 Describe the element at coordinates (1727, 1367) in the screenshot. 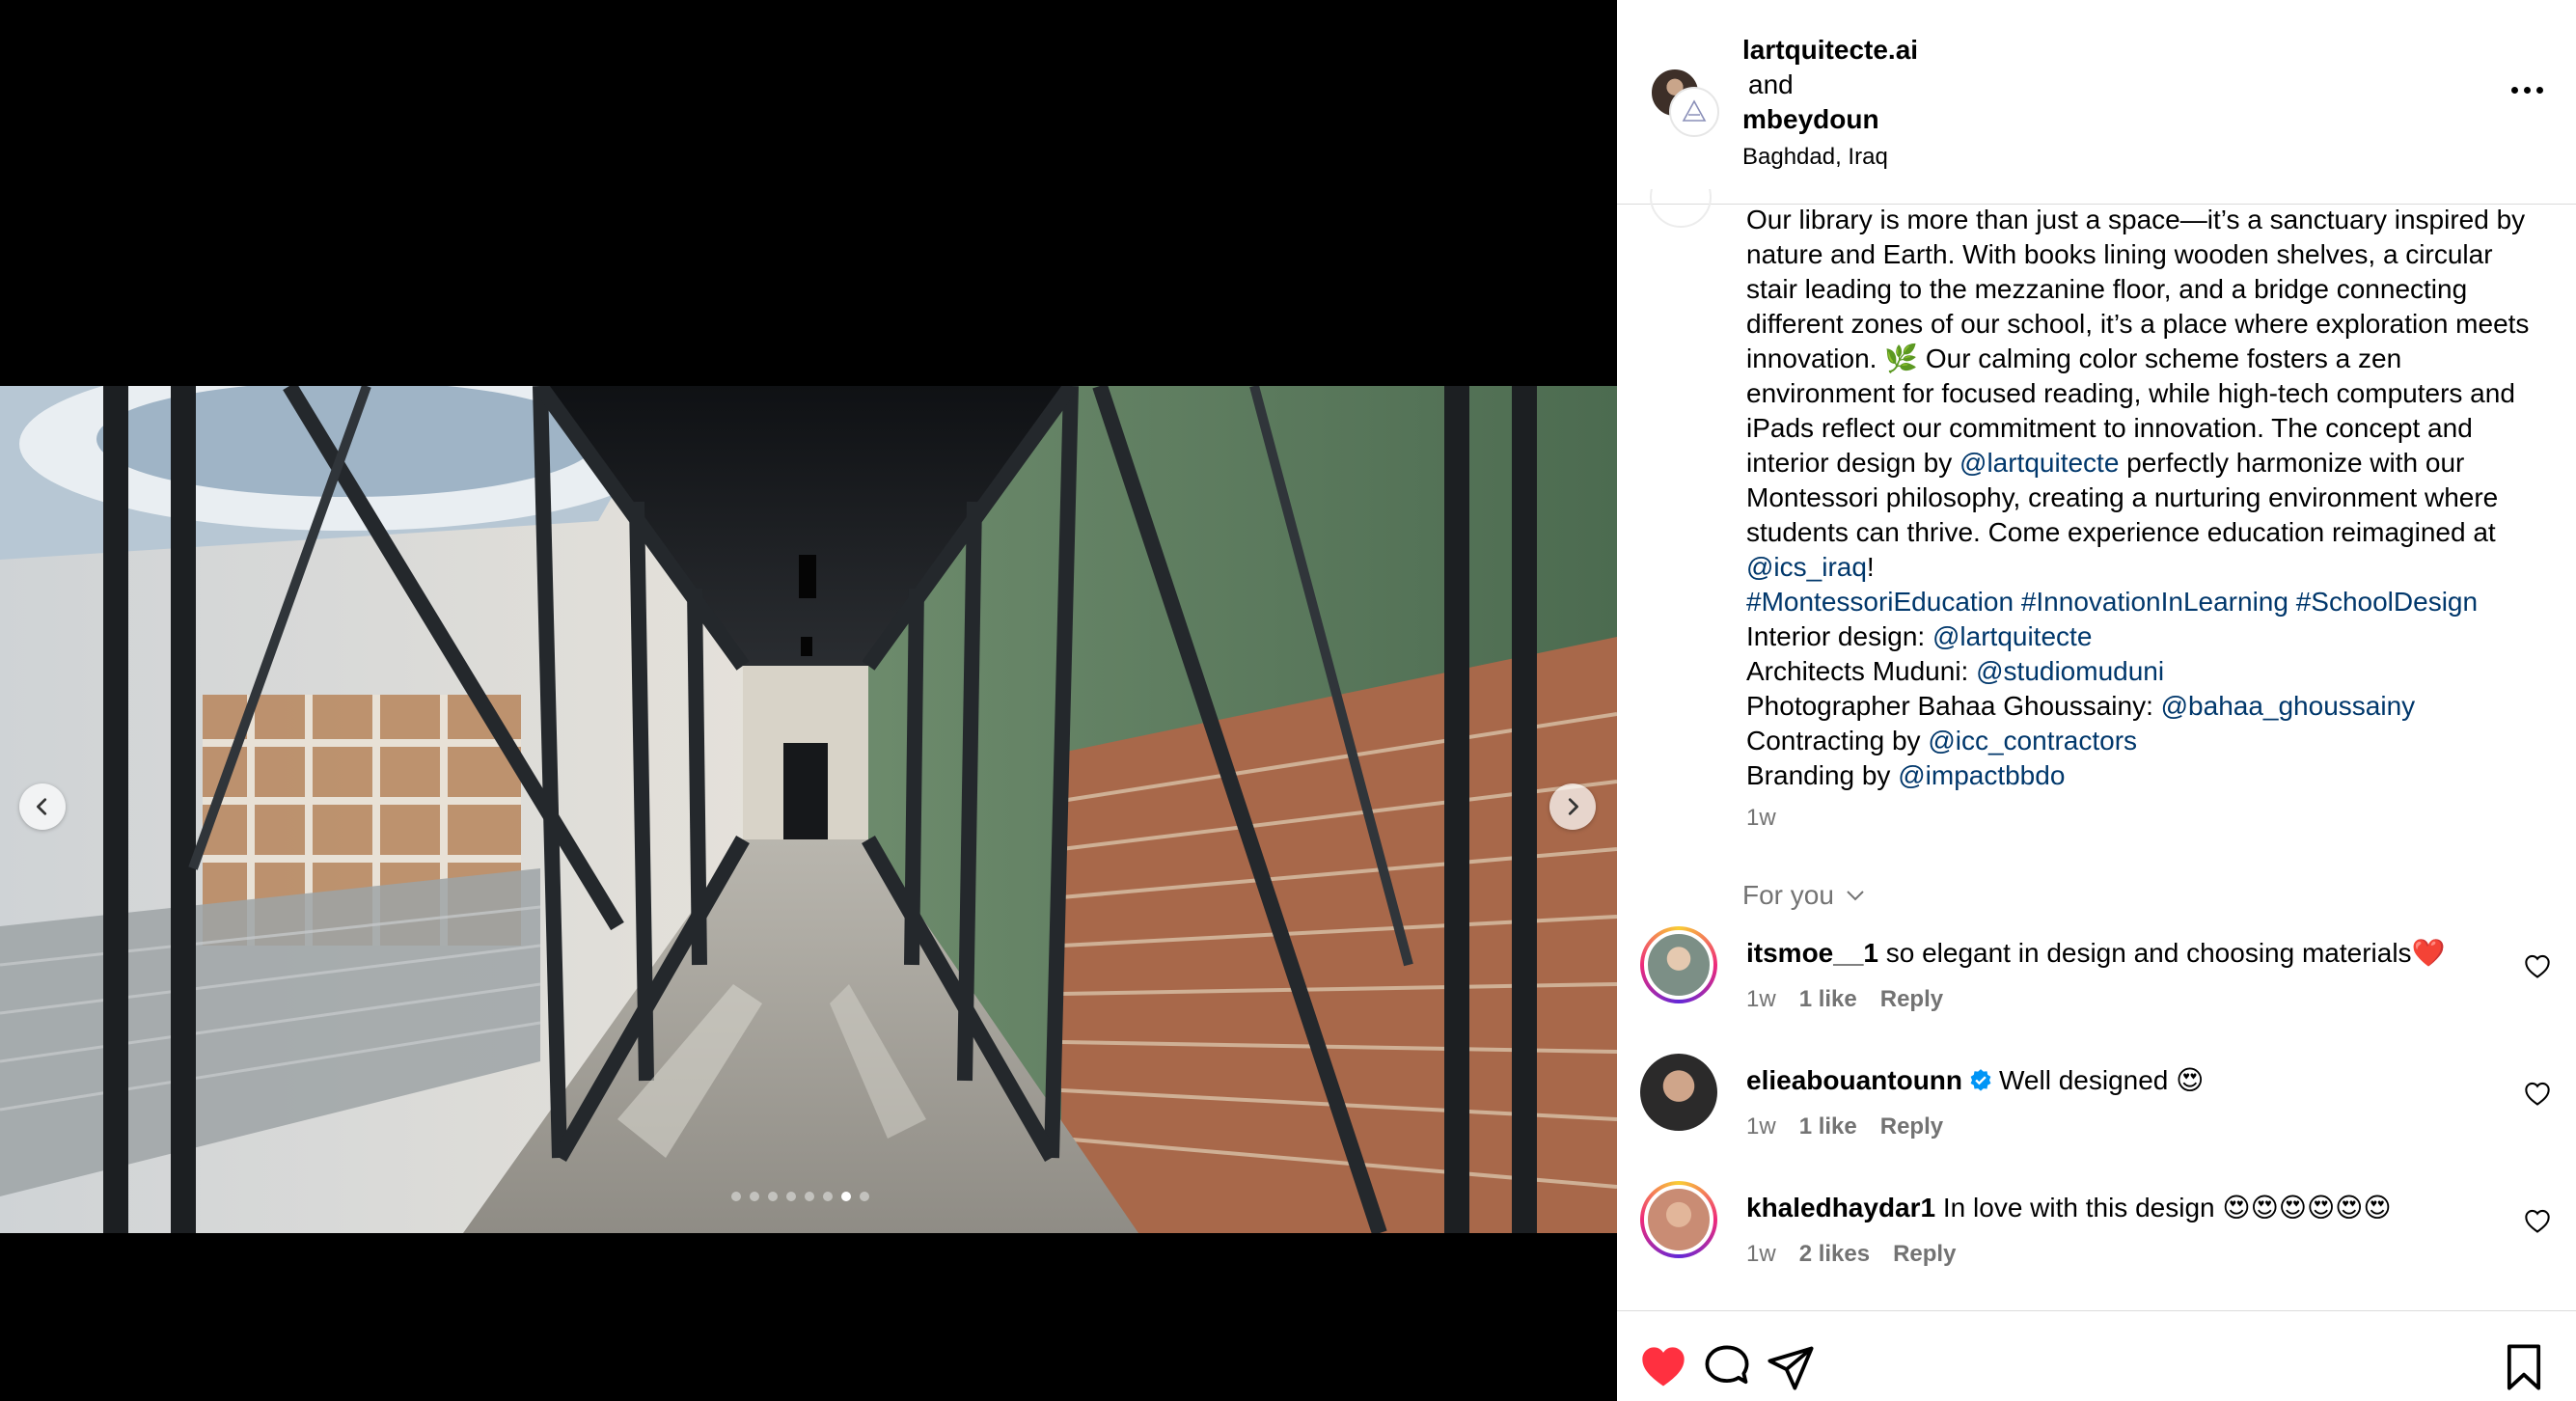

I see `comment-icon` at that location.